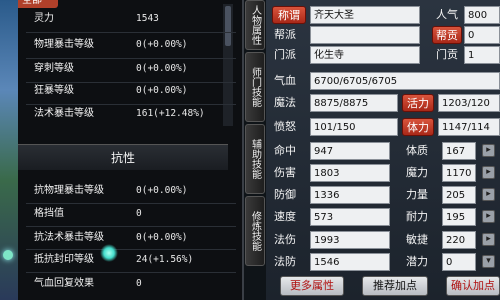 The height and width of the screenshot is (300, 500). What do you see at coordinates (131, 114) in the screenshot?
I see `stat-row: 法术暴击等级 161(+12.48%)` at bounding box center [131, 114].